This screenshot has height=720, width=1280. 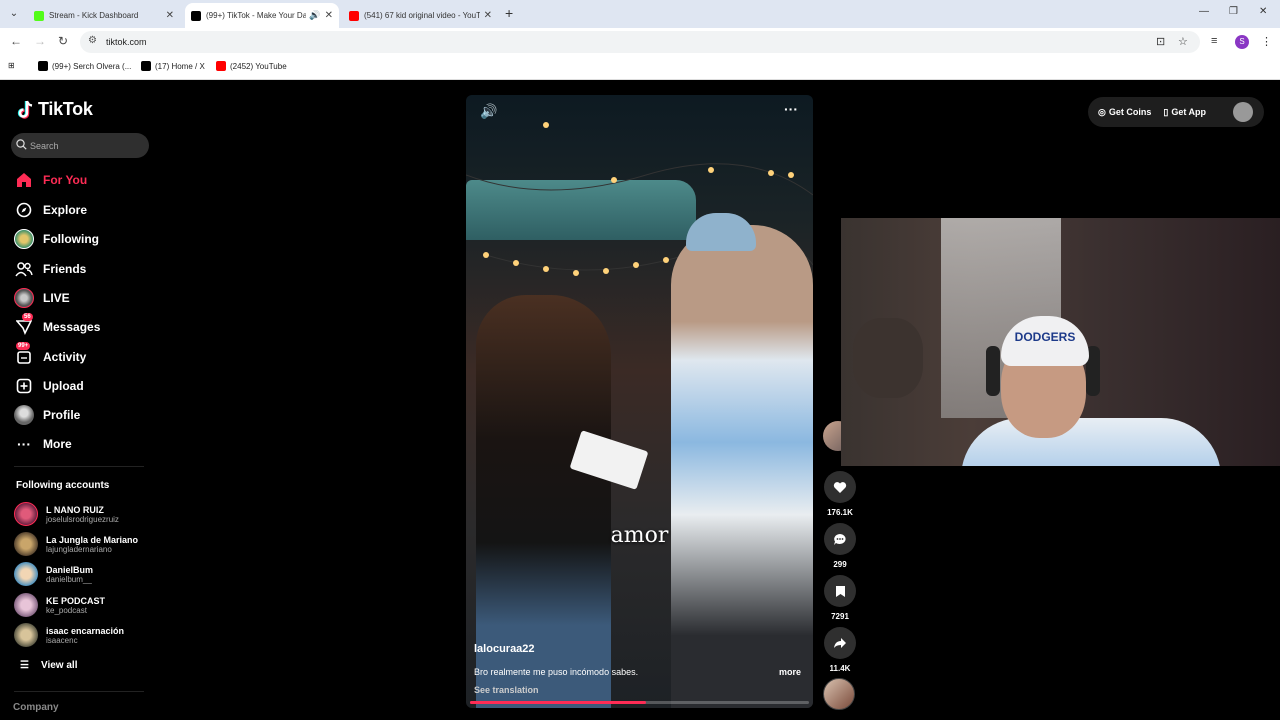 What do you see at coordinates (40, 41) in the screenshot?
I see `forward-icon: →` at bounding box center [40, 41].